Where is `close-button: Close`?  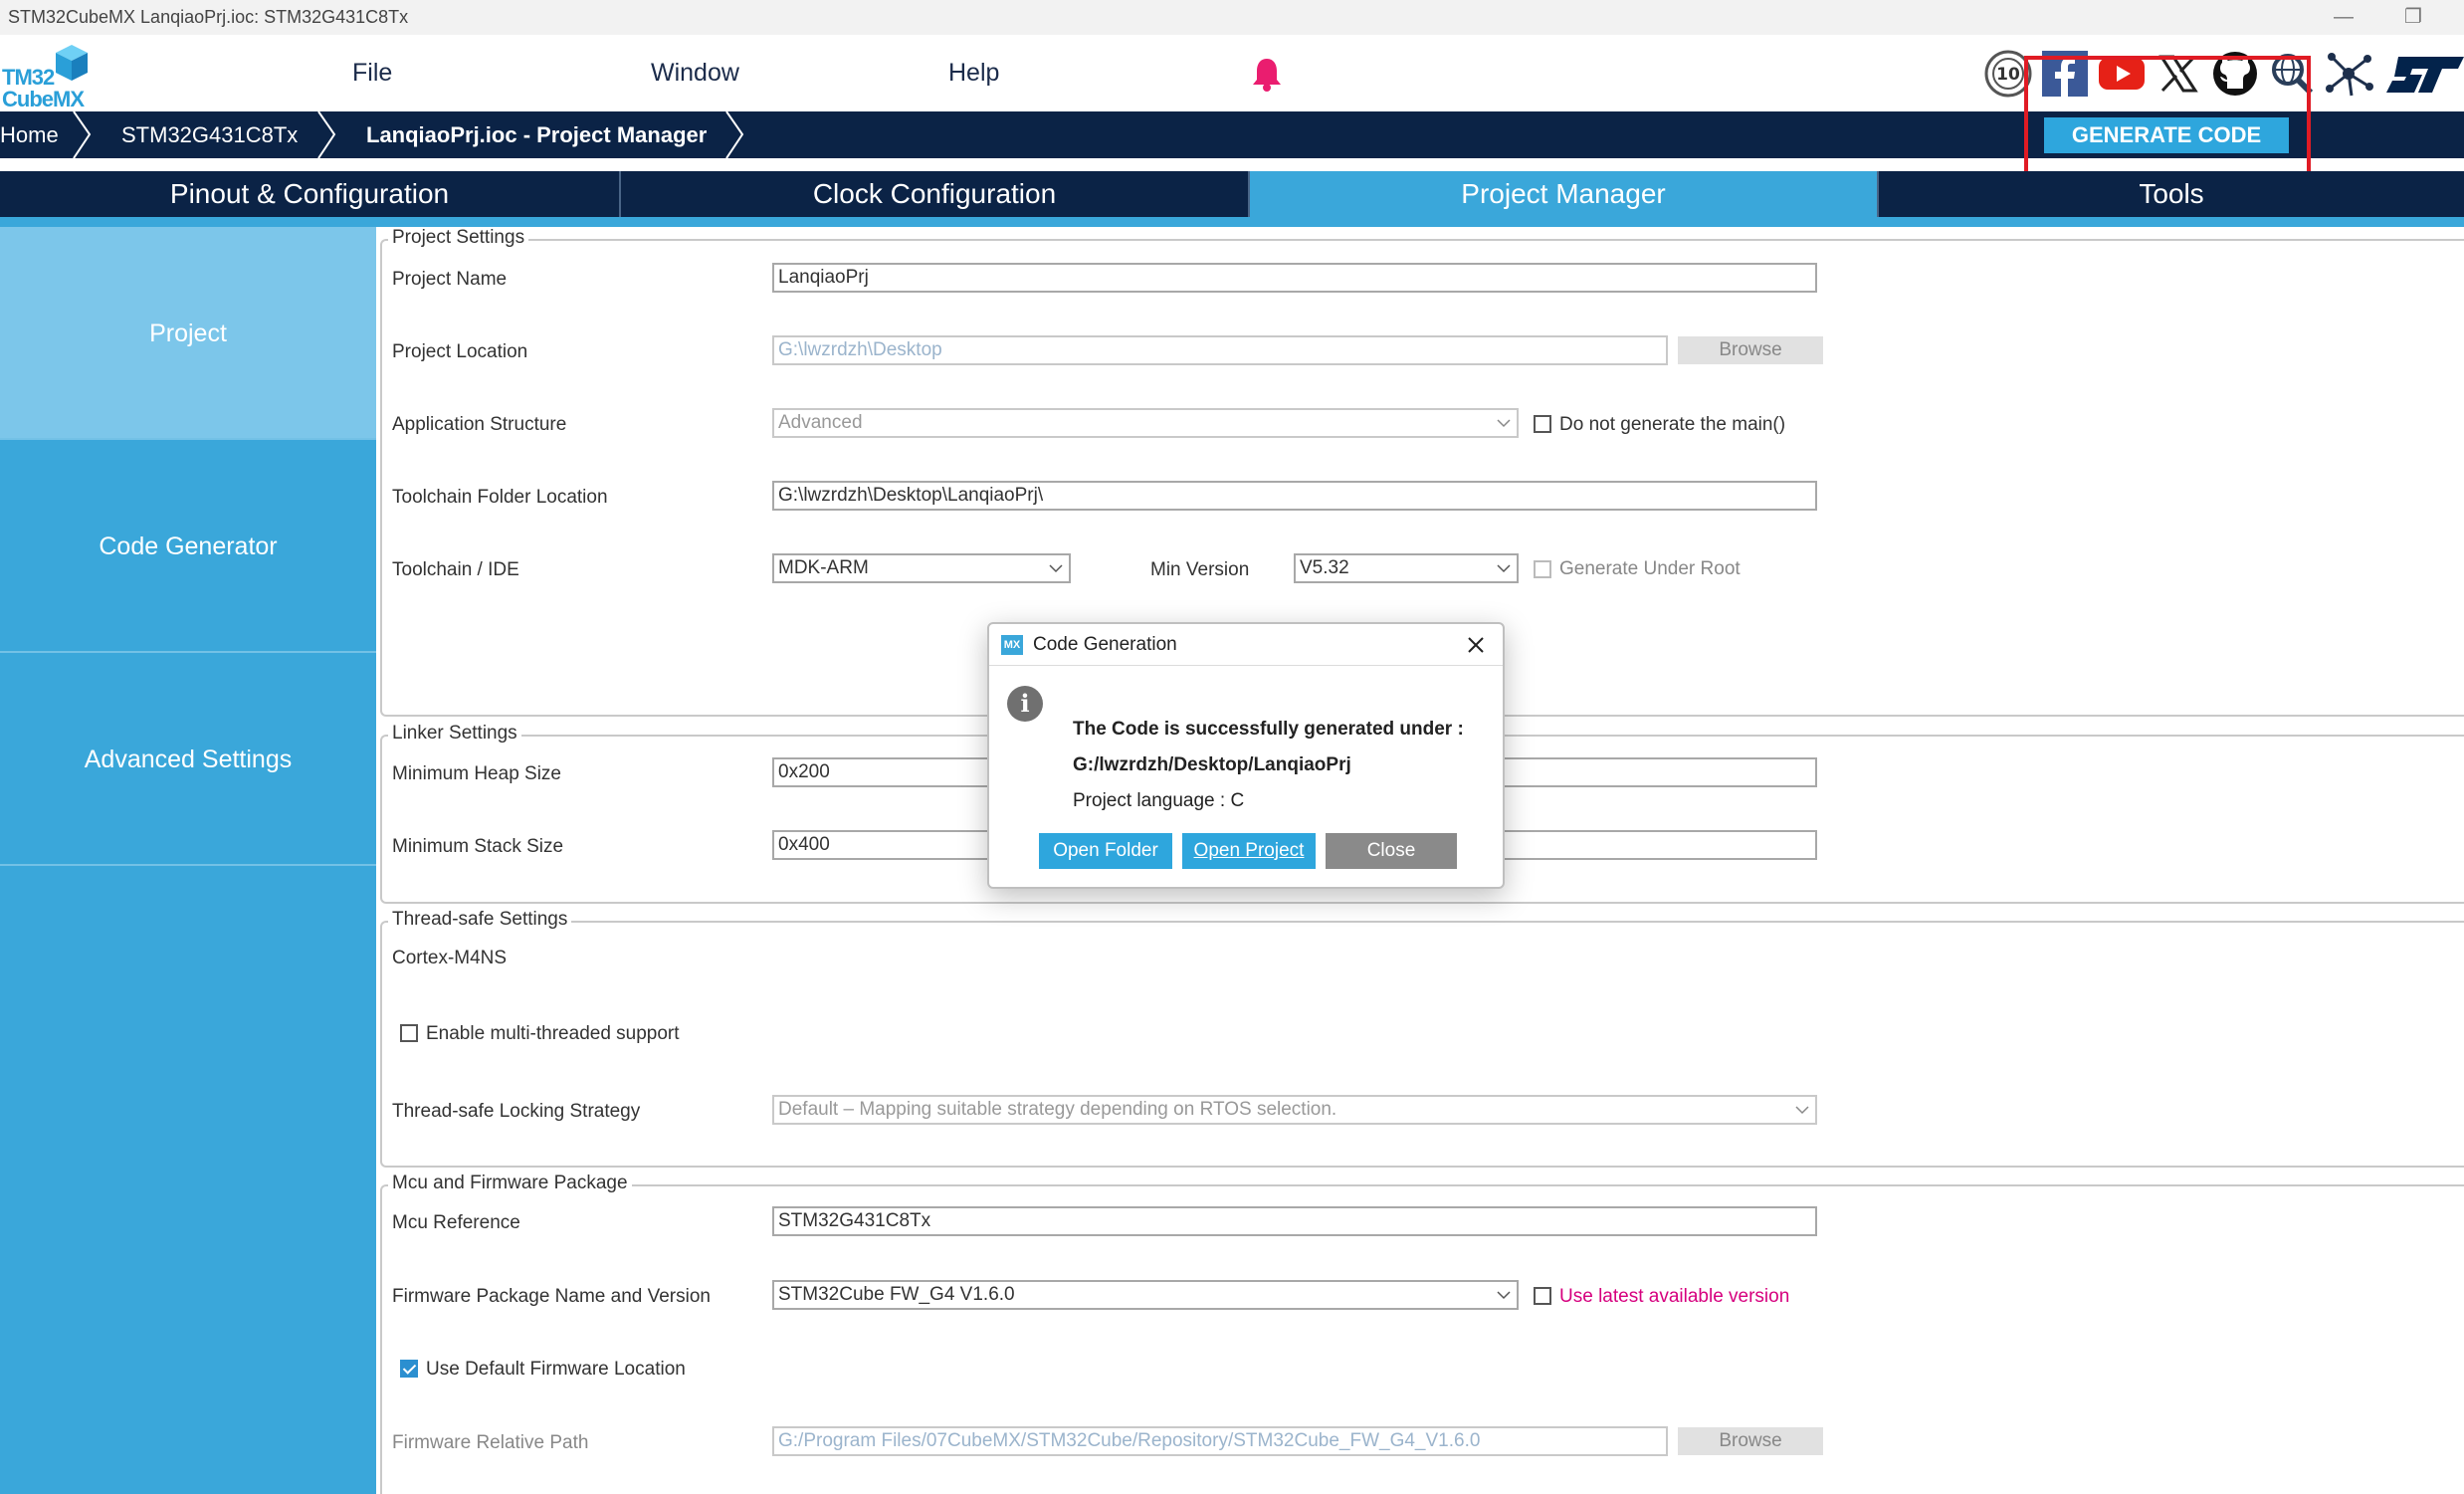 close-button: Close is located at coordinates (1391, 851).